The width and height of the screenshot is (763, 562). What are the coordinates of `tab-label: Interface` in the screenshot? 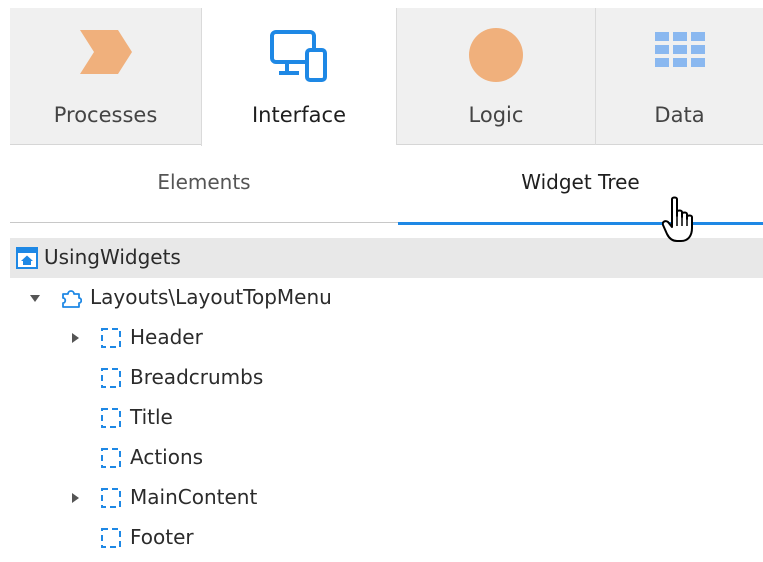 It's located at (299, 115).